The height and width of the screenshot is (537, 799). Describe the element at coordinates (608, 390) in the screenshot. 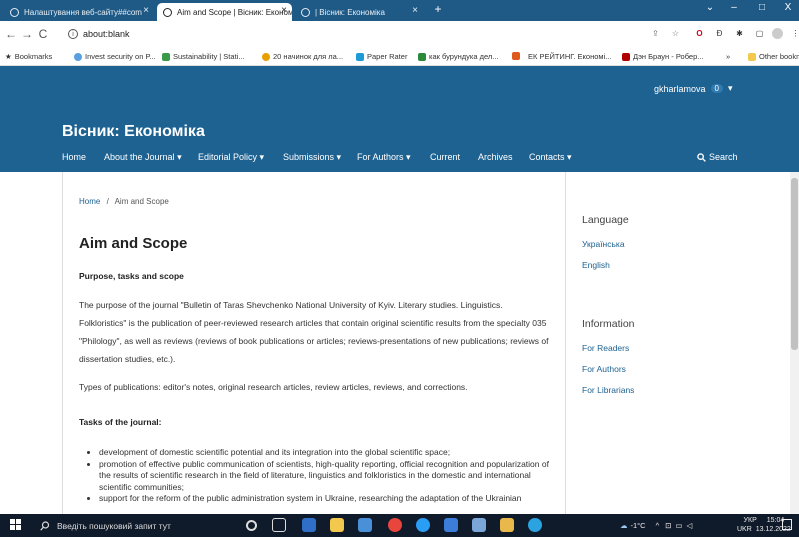

I see `info-link-librarians: For Librarians` at that location.